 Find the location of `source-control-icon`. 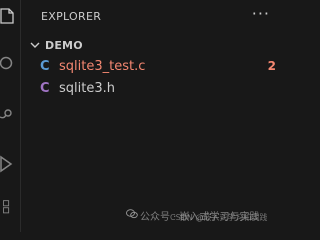

source-control-icon is located at coordinates (8, 116).